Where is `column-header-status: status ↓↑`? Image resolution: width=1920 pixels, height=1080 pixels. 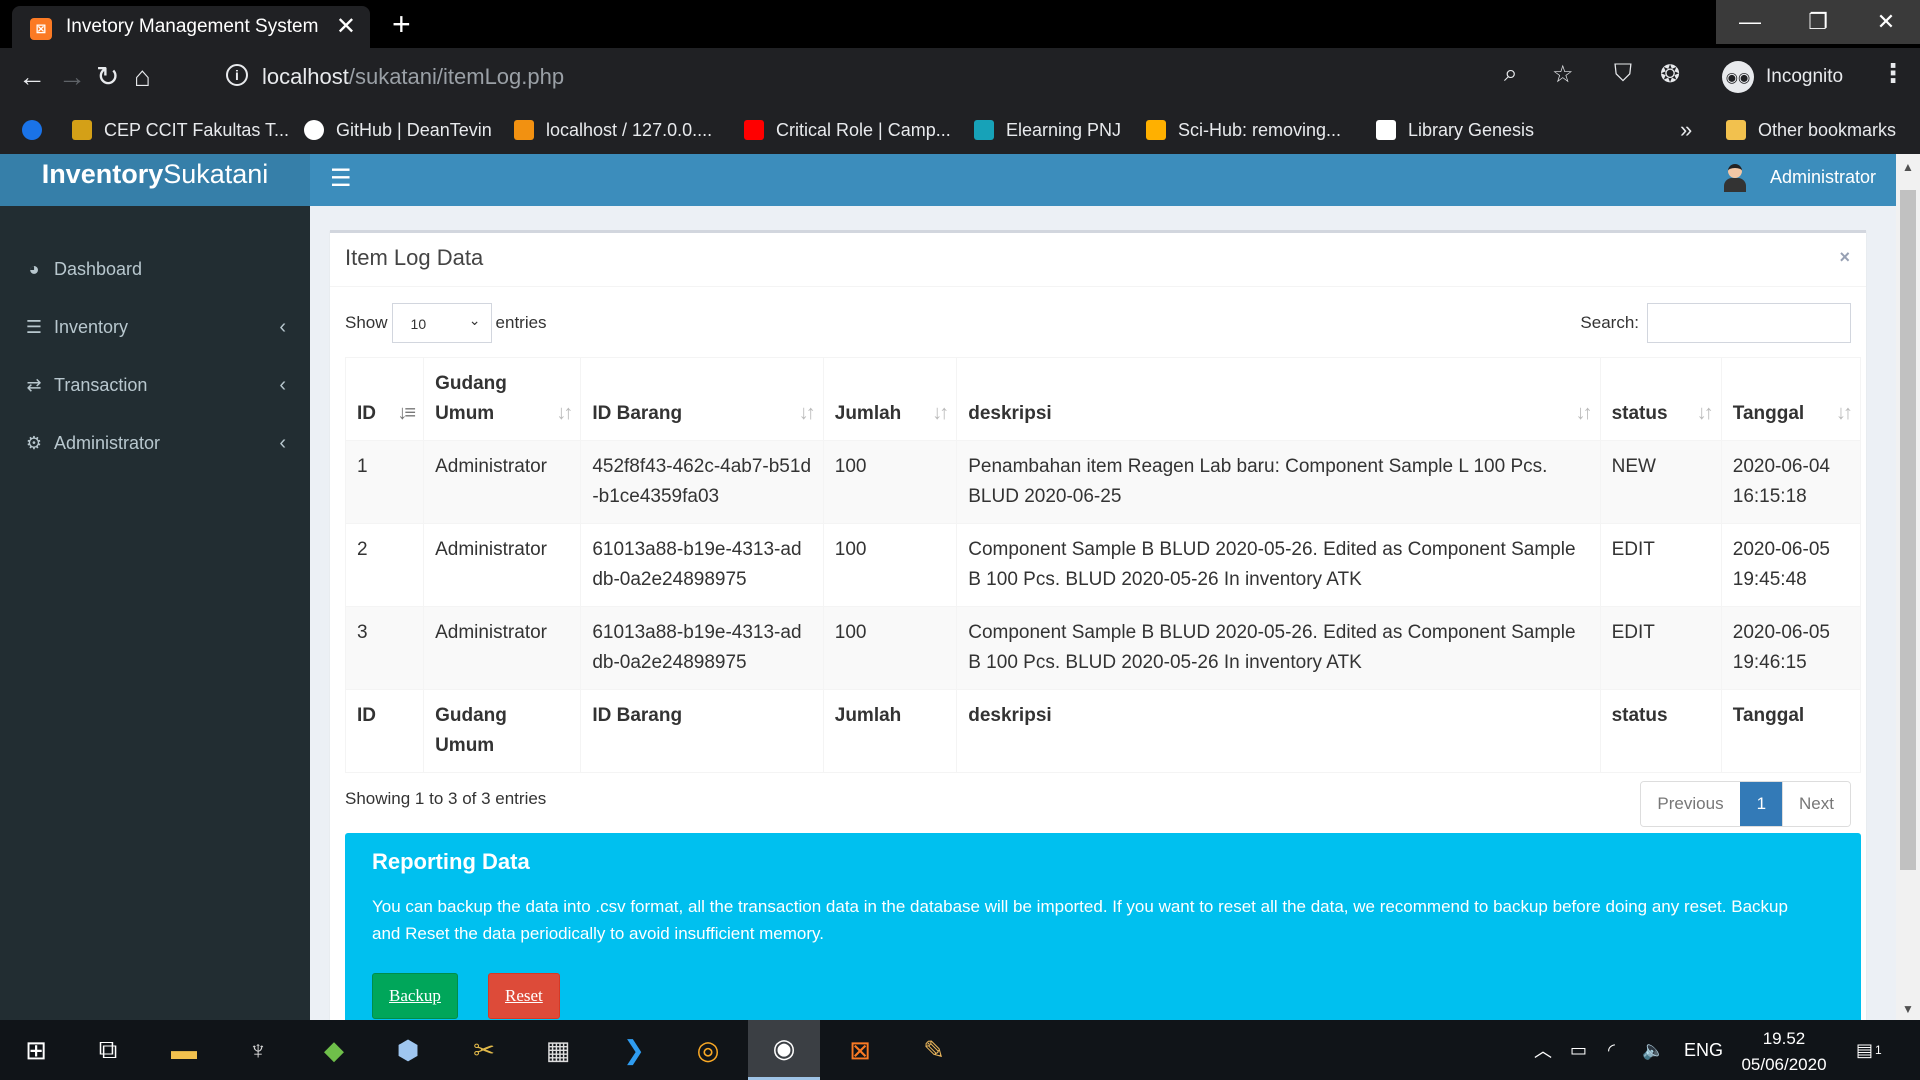 column-header-status: status ↓↑ is located at coordinates (1660, 399).